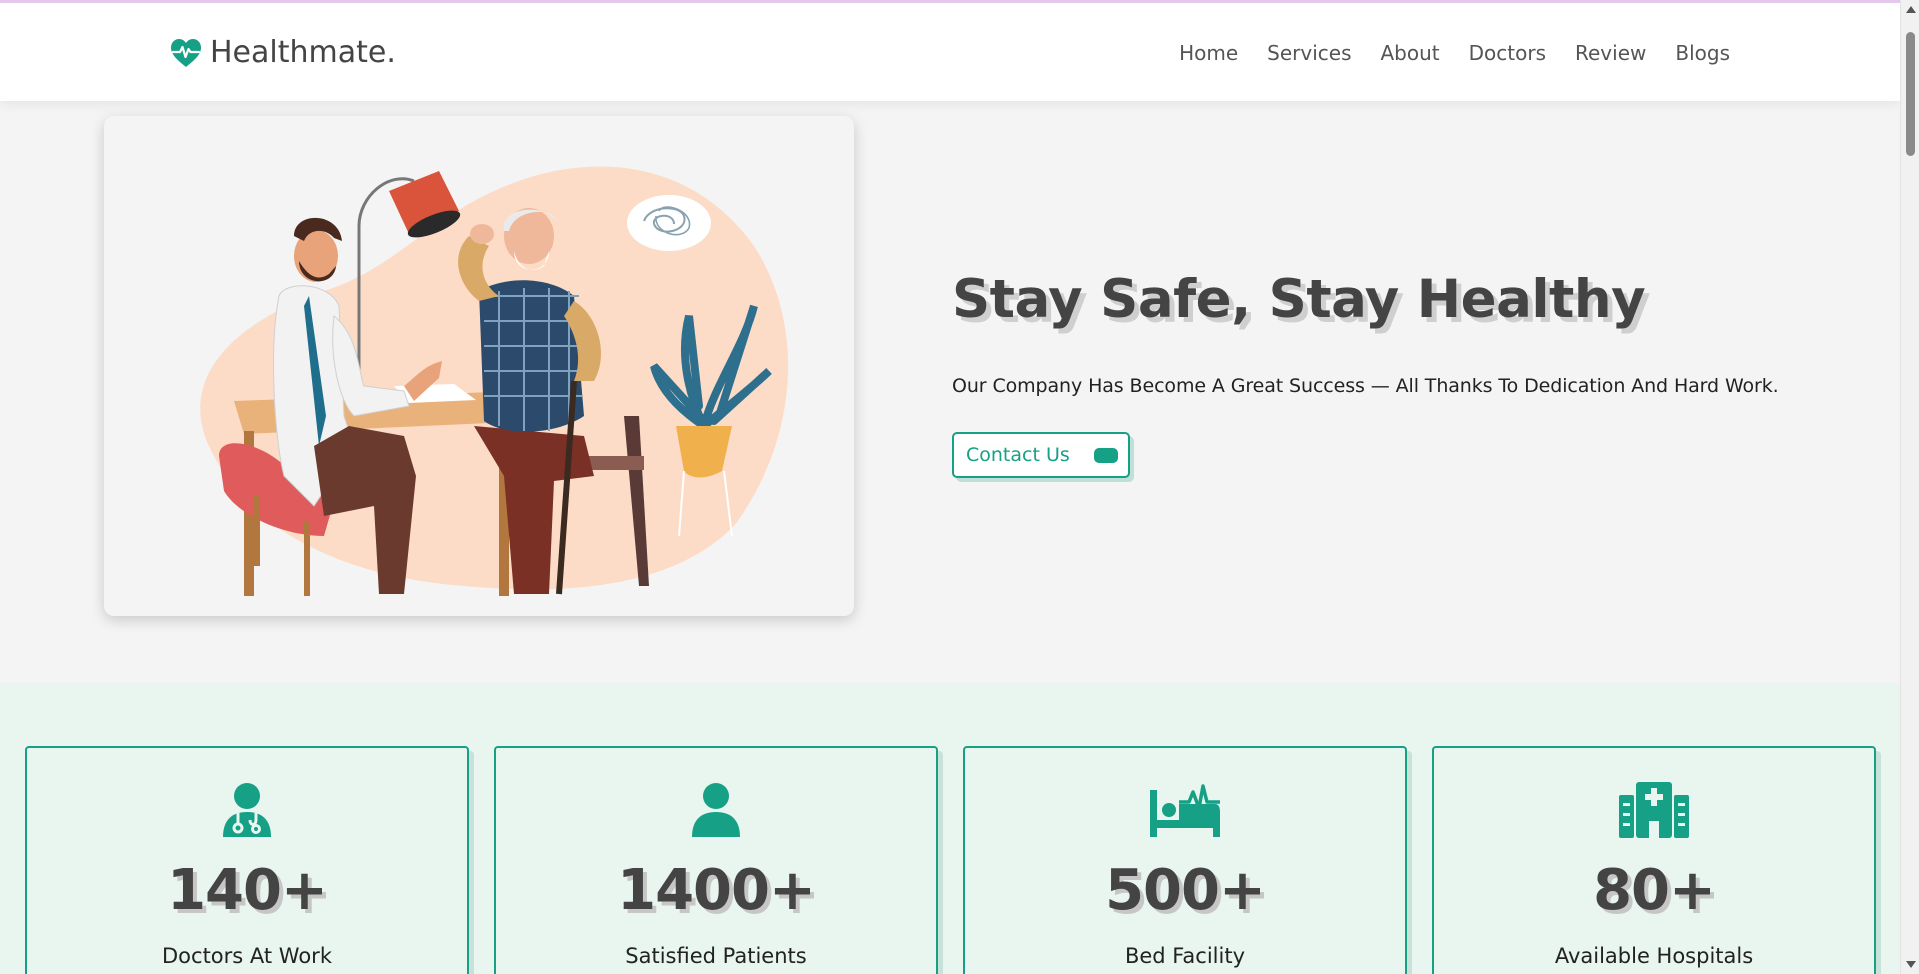  What do you see at coordinates (247, 956) in the screenshot?
I see `stat-label: Doctors At Work` at bounding box center [247, 956].